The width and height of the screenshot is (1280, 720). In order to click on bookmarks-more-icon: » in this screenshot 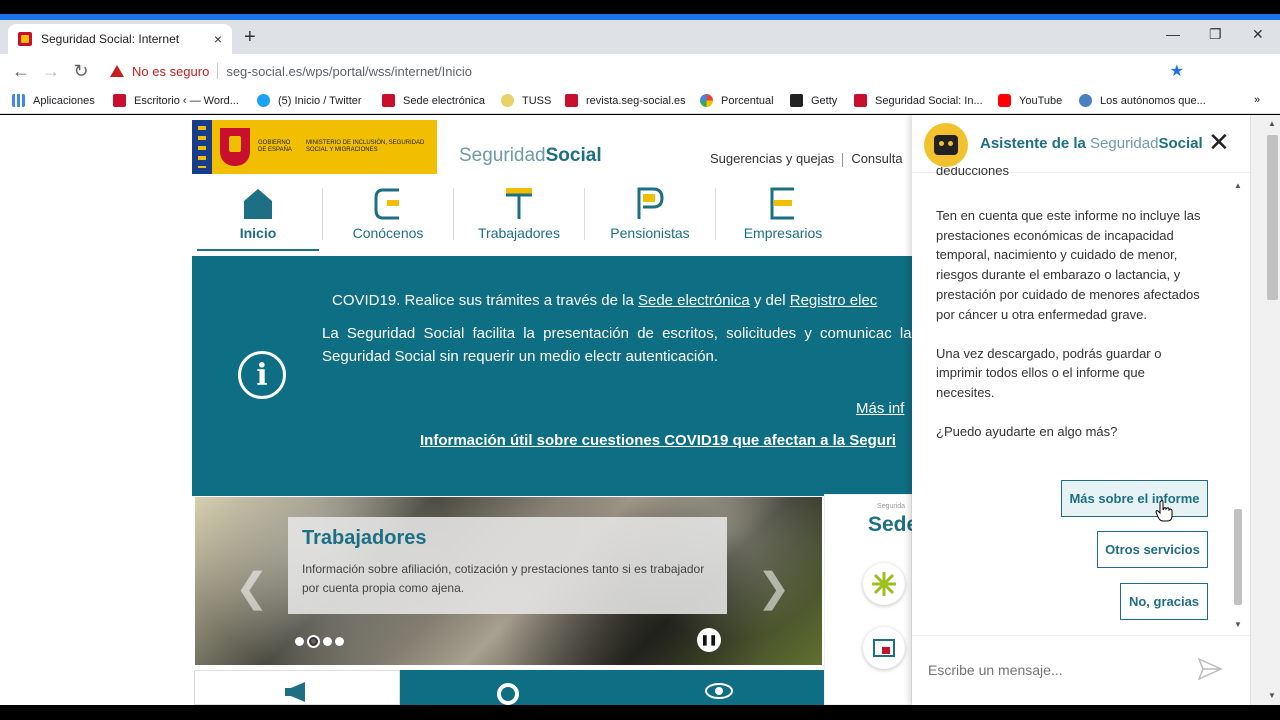, I will do `click(1257, 100)`.